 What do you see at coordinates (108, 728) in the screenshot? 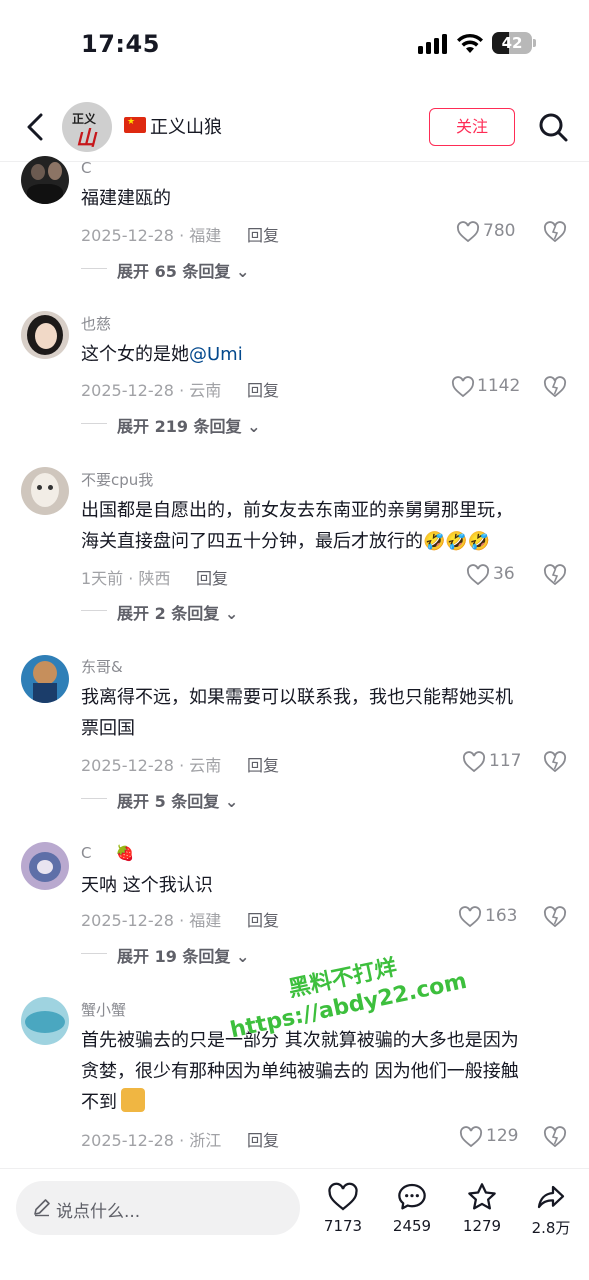
I see `comment-text-line: 票回国` at bounding box center [108, 728].